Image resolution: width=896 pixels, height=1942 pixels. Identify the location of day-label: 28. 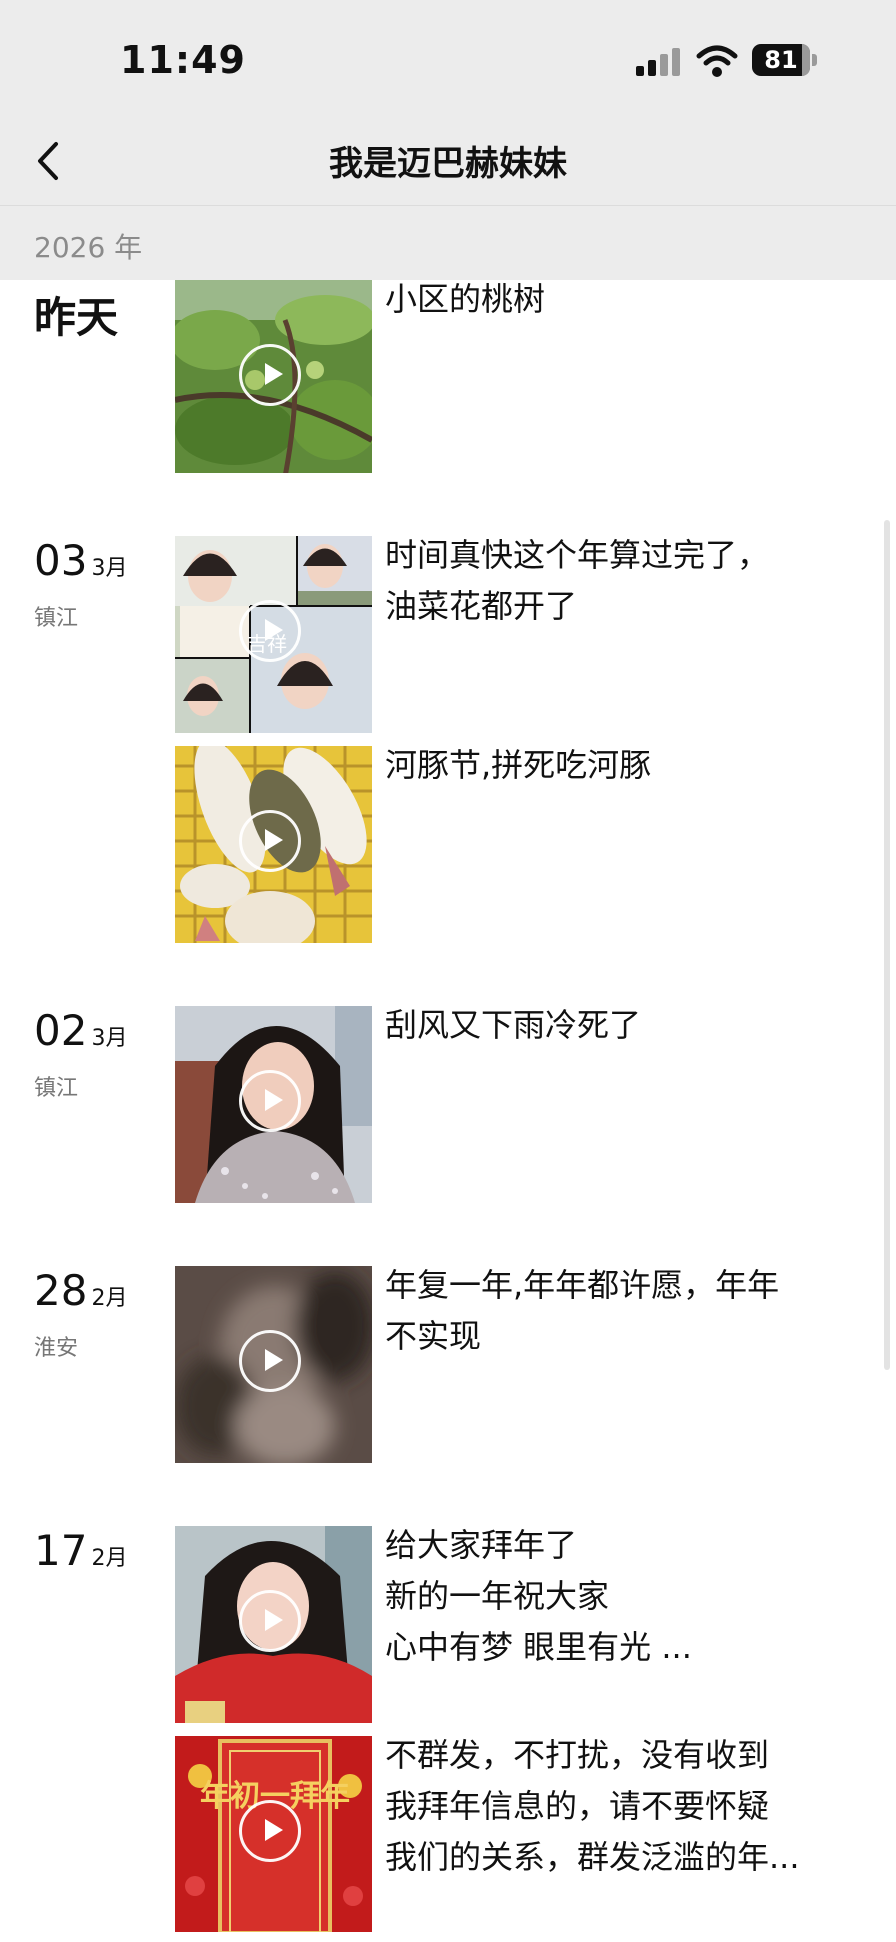
(61, 1290).